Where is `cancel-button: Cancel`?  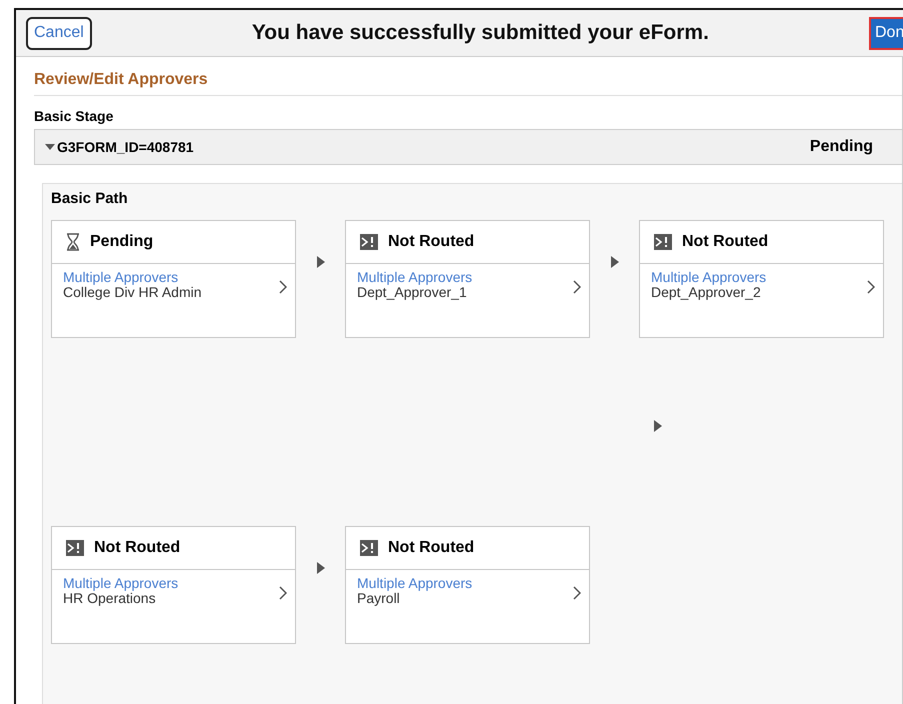
cancel-button: Cancel is located at coordinates (59, 33).